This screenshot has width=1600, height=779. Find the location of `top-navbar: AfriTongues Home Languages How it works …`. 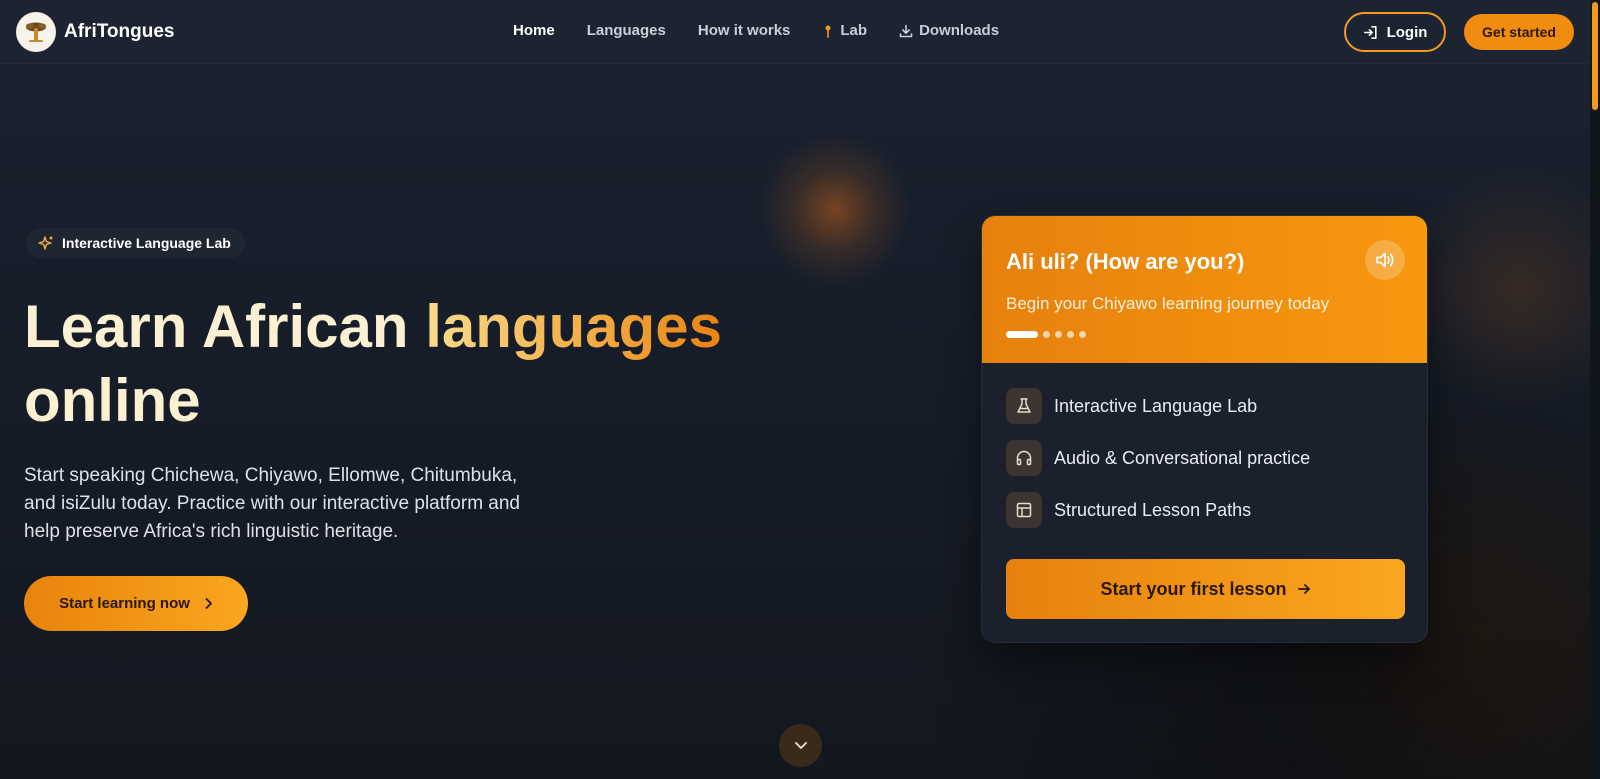

top-navbar: AfriTongues Home Languages How it works … is located at coordinates (795, 32).